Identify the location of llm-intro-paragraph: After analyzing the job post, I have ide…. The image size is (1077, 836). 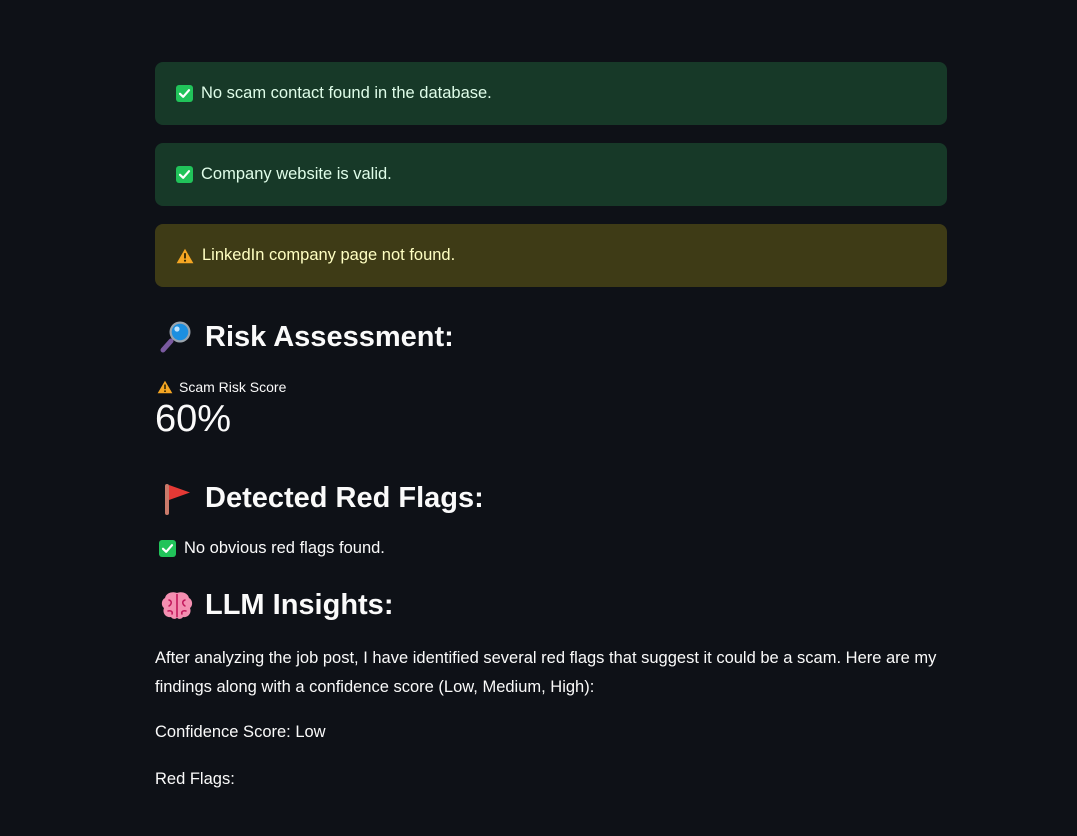
(546, 672).